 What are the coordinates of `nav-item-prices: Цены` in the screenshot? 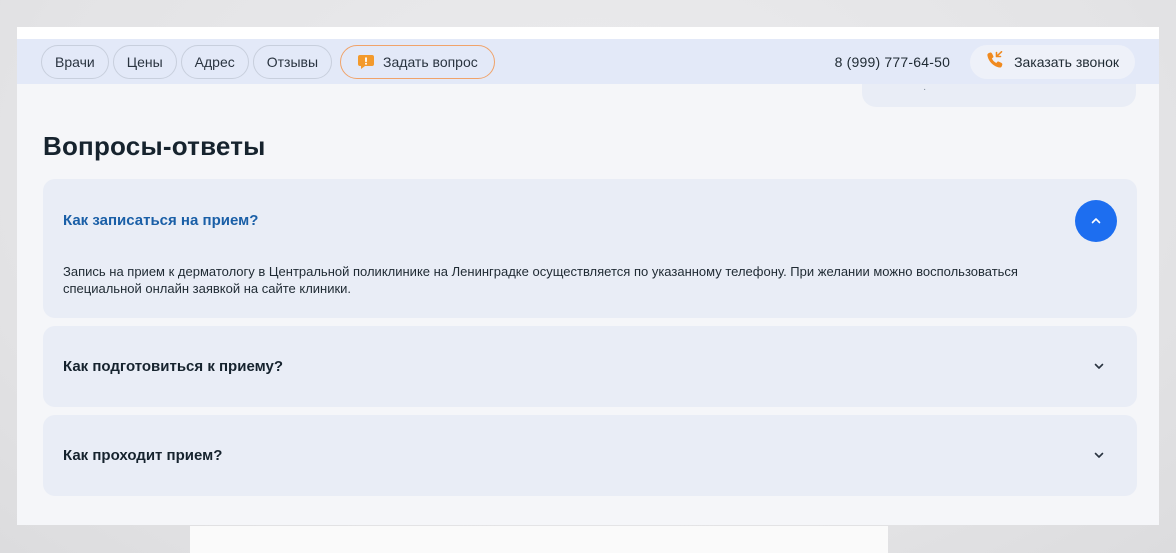 It's located at (144, 61).